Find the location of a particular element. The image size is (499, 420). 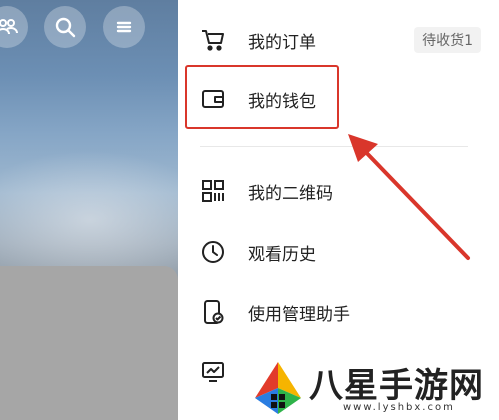

menu-label-usage-assistant: 使用管理助手 is located at coordinates (299, 314).